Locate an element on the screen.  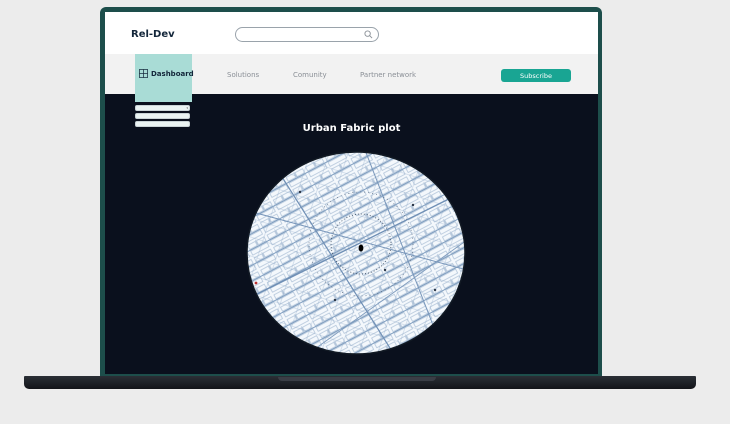
brand-logo: Rel-Dev is located at coordinates (153, 34).